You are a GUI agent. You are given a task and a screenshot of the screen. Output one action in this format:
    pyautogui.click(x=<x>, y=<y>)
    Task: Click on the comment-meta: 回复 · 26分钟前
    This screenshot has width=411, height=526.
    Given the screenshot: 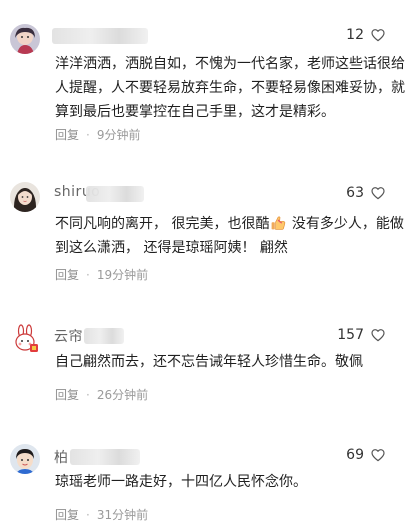 What is the action you would take?
    pyautogui.click(x=101, y=394)
    